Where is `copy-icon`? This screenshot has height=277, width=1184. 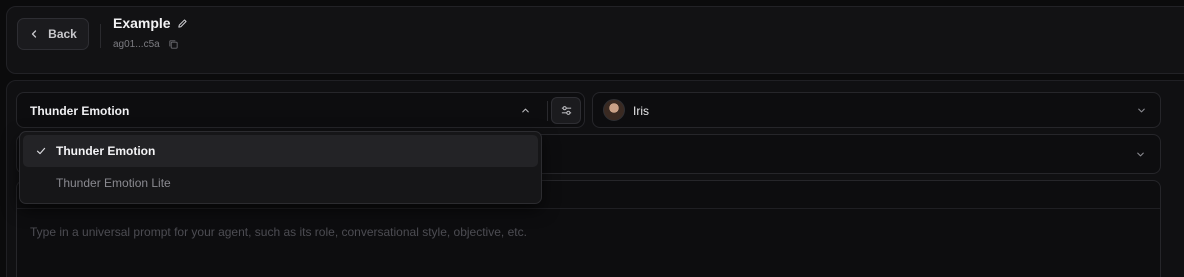 copy-icon is located at coordinates (173, 44).